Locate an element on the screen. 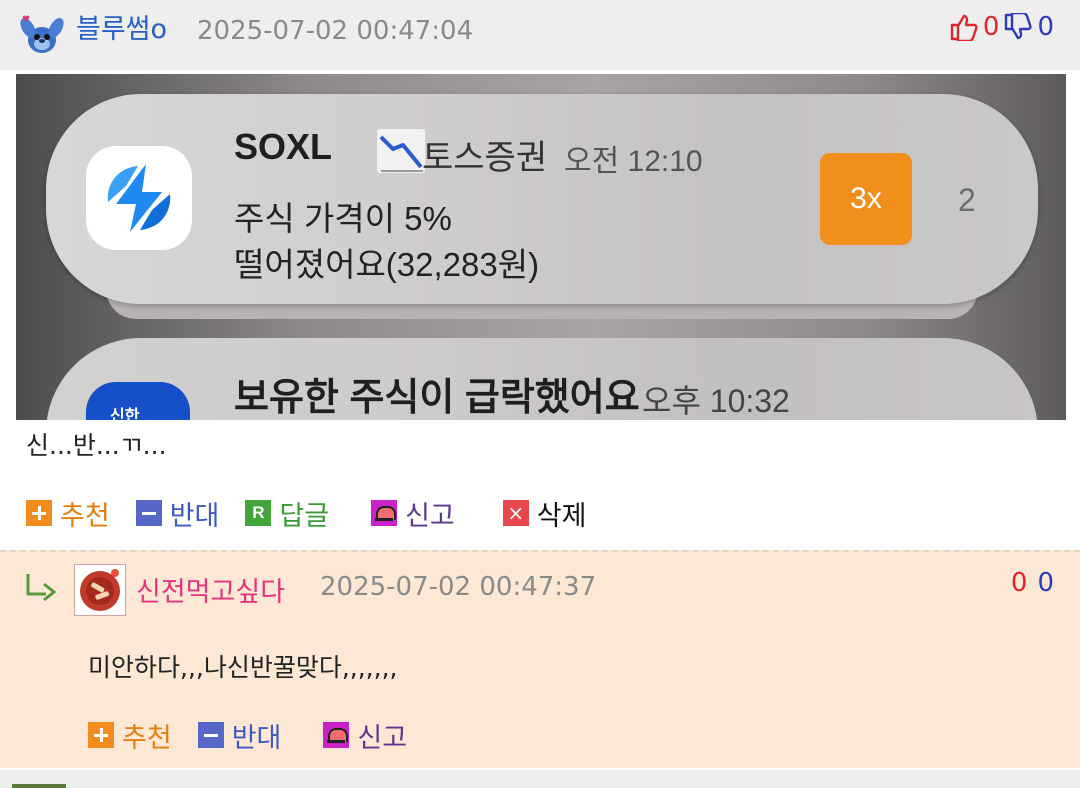  notification-message-line2: 떨어졌어요(32,283원) is located at coordinates (387, 264).